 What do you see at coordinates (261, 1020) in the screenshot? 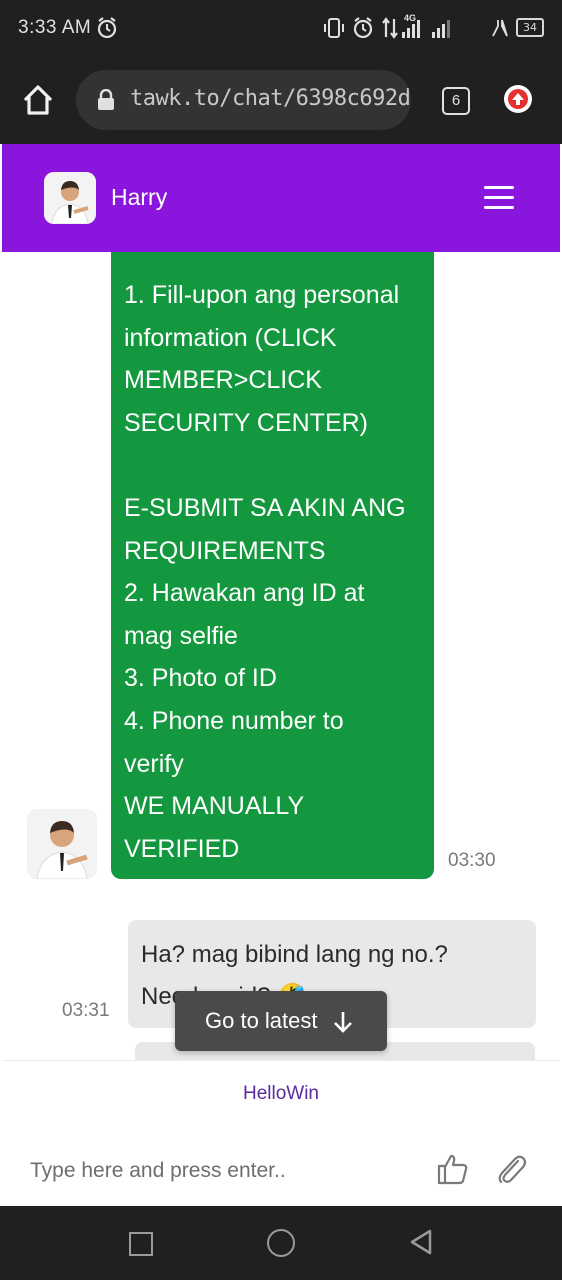
I see `go-to-latest-label: Go to latest` at bounding box center [261, 1020].